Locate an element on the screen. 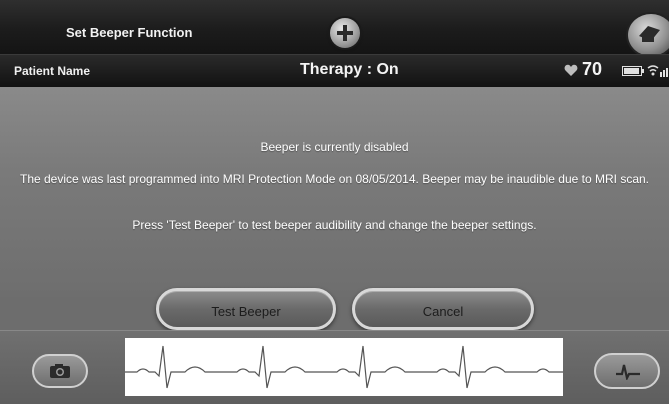 The width and height of the screenshot is (669, 404). add-button is located at coordinates (345, 33).